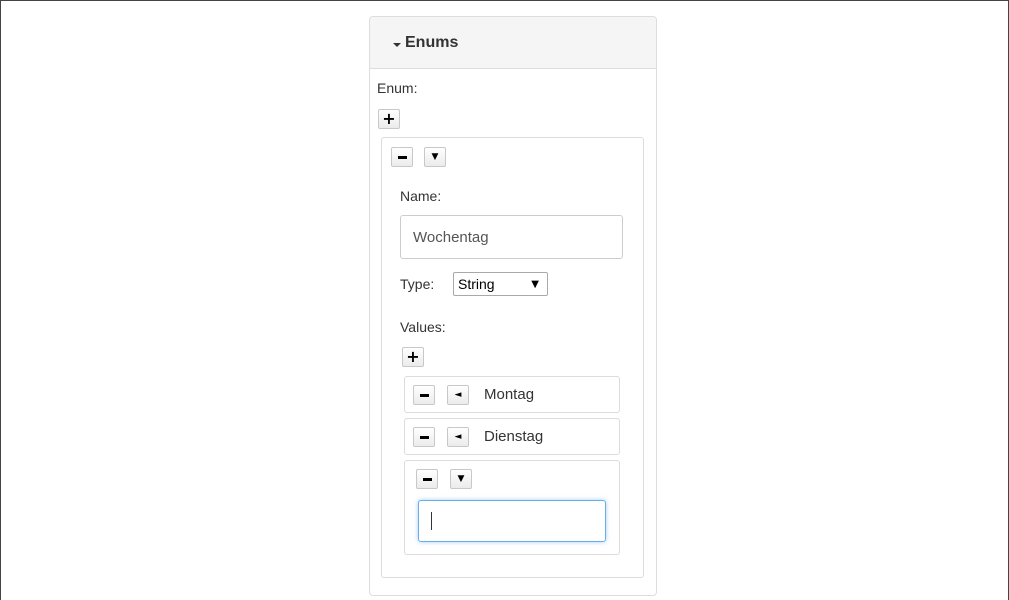  I want to click on panel-heading: Enums, so click(513, 43).